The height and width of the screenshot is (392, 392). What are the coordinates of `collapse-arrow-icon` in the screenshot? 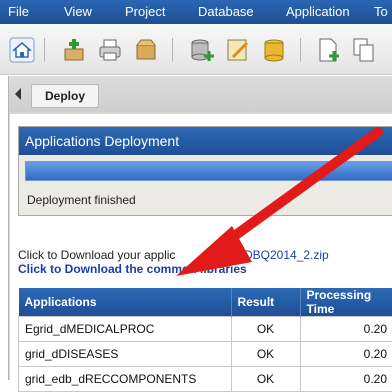 It's located at (18, 94).